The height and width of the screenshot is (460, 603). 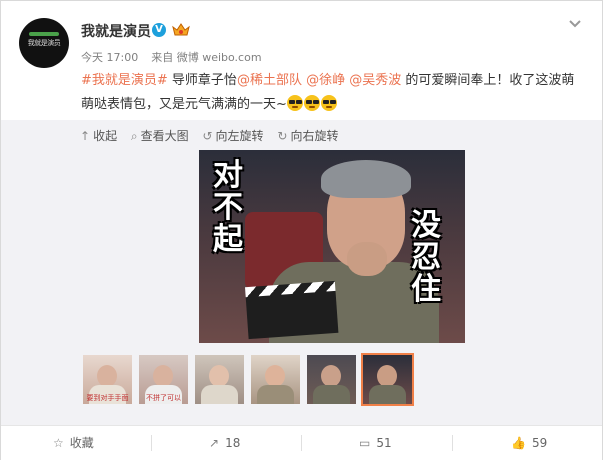 What do you see at coordinates (109, 57) in the screenshot?
I see `post-time: 今天 17:00` at bounding box center [109, 57].